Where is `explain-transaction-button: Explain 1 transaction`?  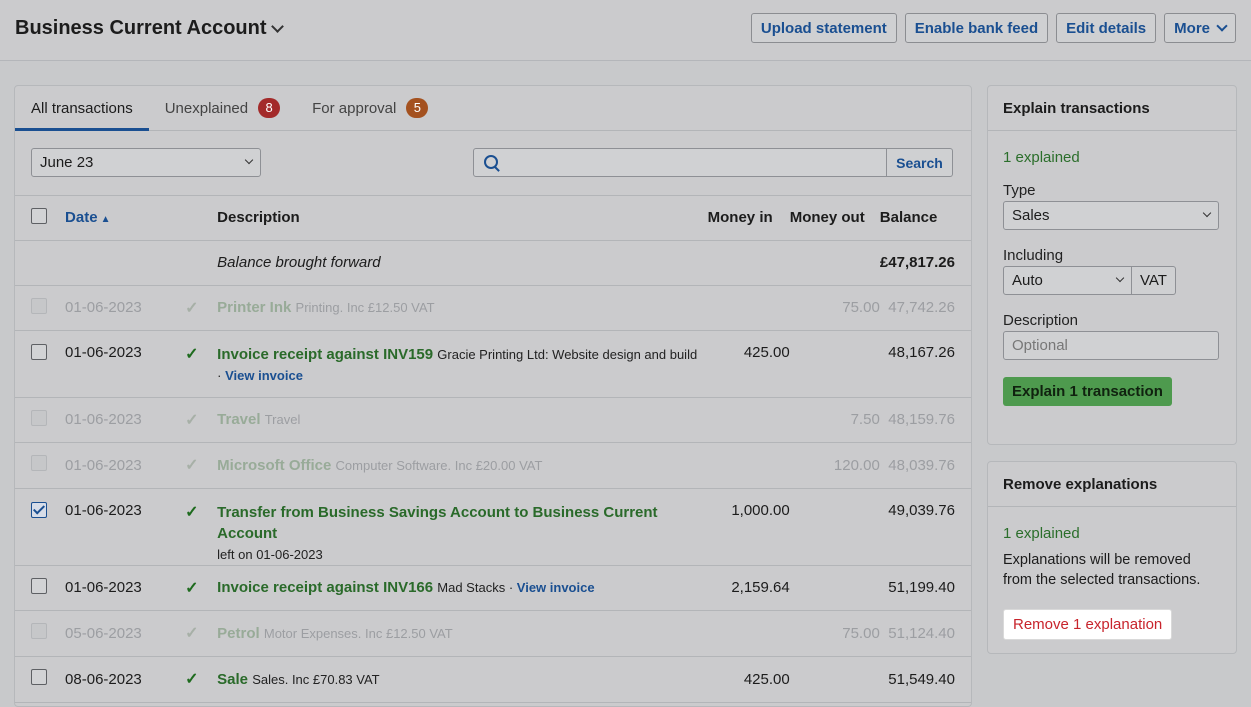
explain-transaction-button: Explain 1 transaction is located at coordinates (1087, 391).